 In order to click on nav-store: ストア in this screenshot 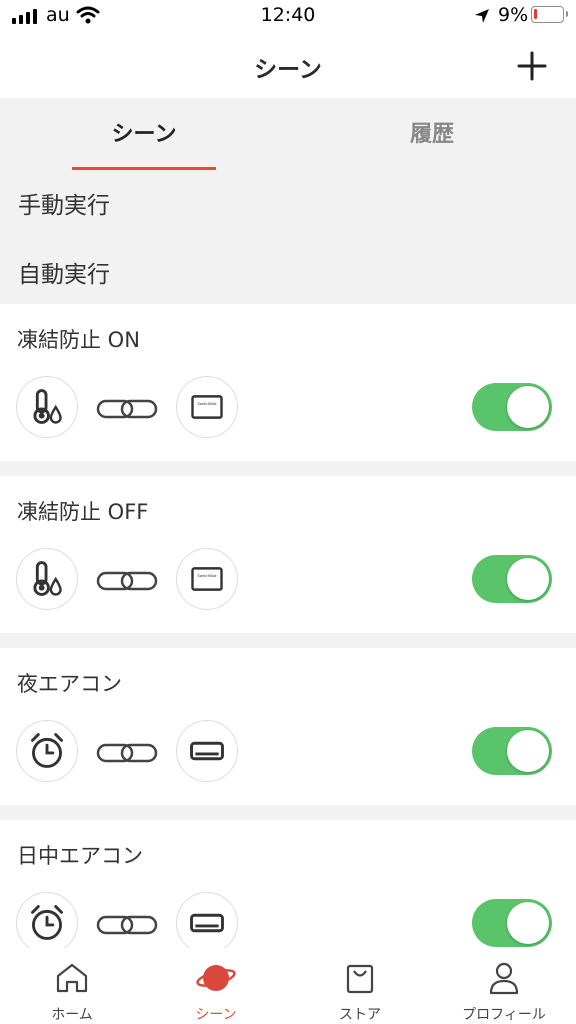, I will do `click(360, 986)`.